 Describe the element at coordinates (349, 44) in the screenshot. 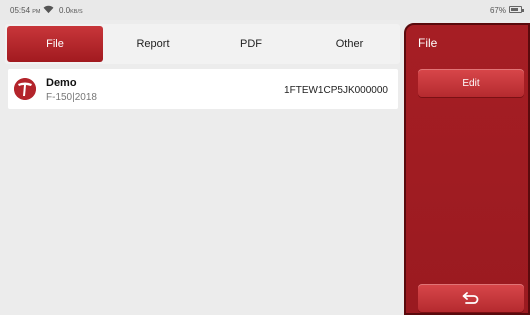

I see `tab-other: Other` at that location.